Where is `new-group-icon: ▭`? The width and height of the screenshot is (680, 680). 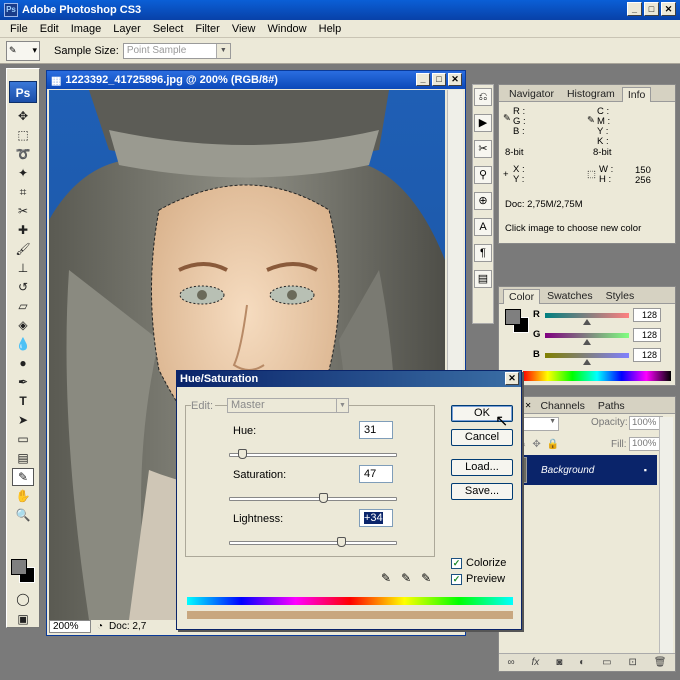 new-group-icon: ▭ is located at coordinates (606, 662).